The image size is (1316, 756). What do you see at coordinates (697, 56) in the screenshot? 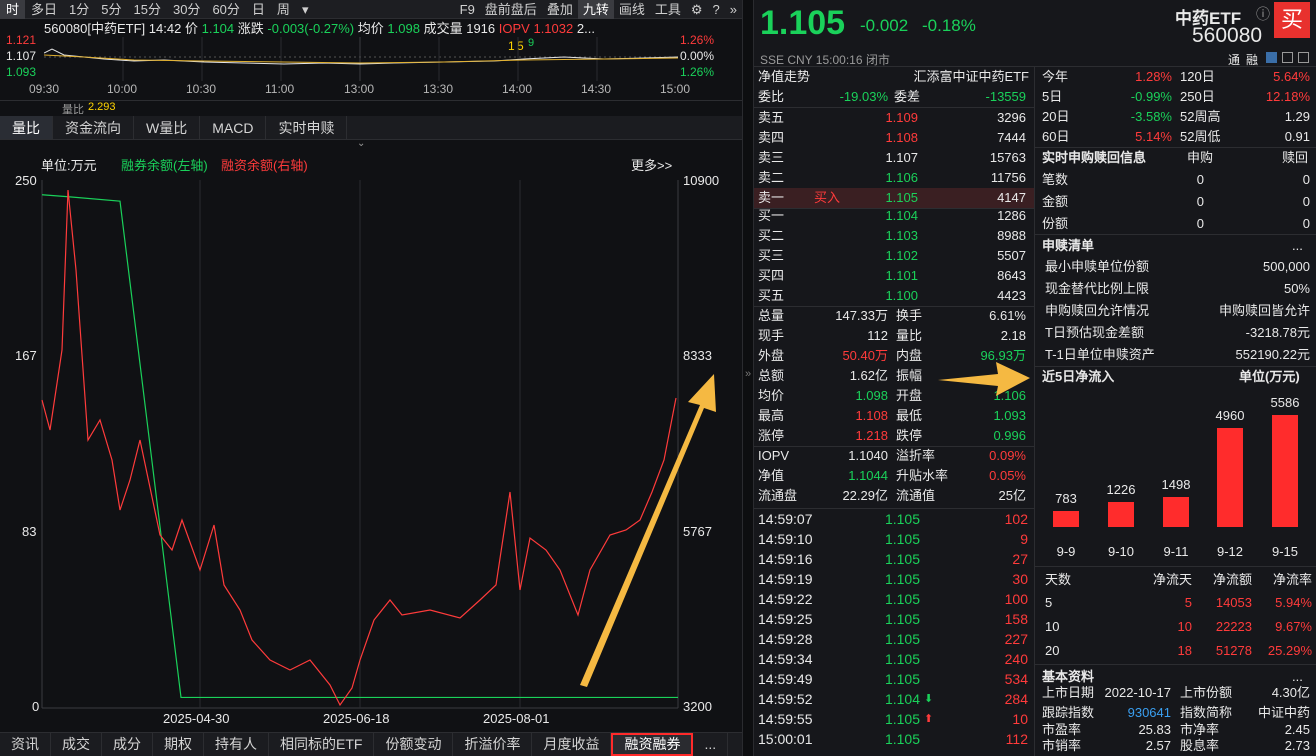
I see `mini-yright-mid: 0.00%` at bounding box center [697, 56].